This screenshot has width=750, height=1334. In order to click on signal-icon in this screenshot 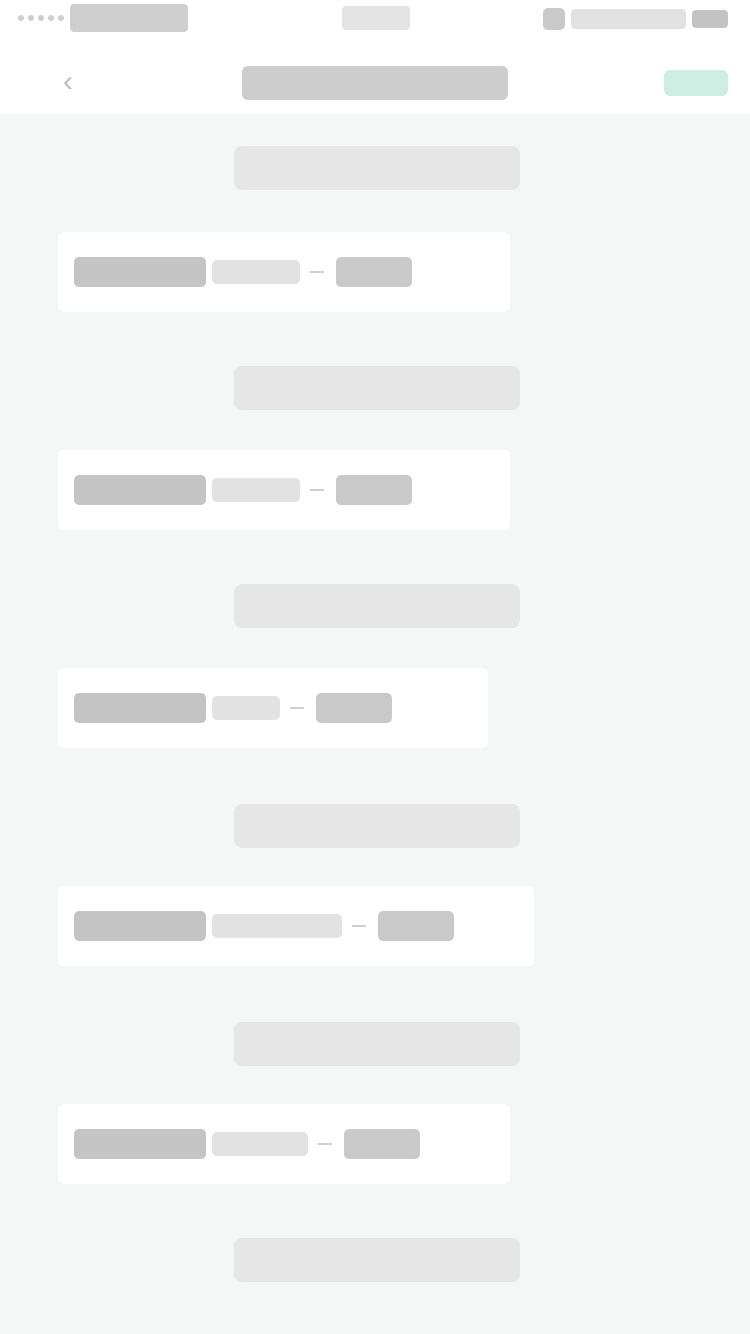, I will do `click(41, 18)`.